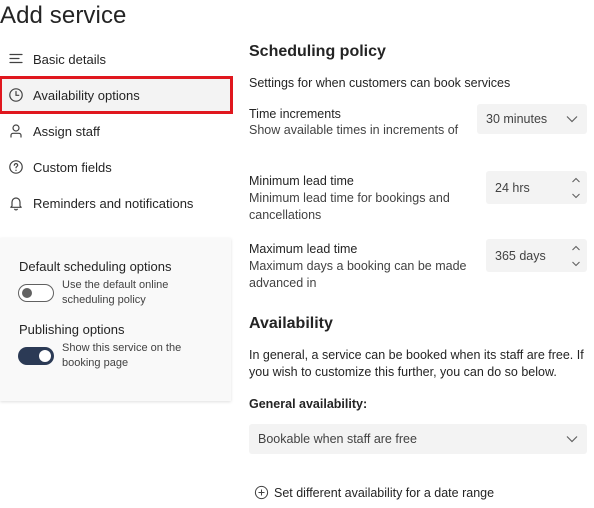 Image resolution: width=594 pixels, height=508 pixels. I want to click on maximum-lead-time-value: 365 days, so click(520, 255).